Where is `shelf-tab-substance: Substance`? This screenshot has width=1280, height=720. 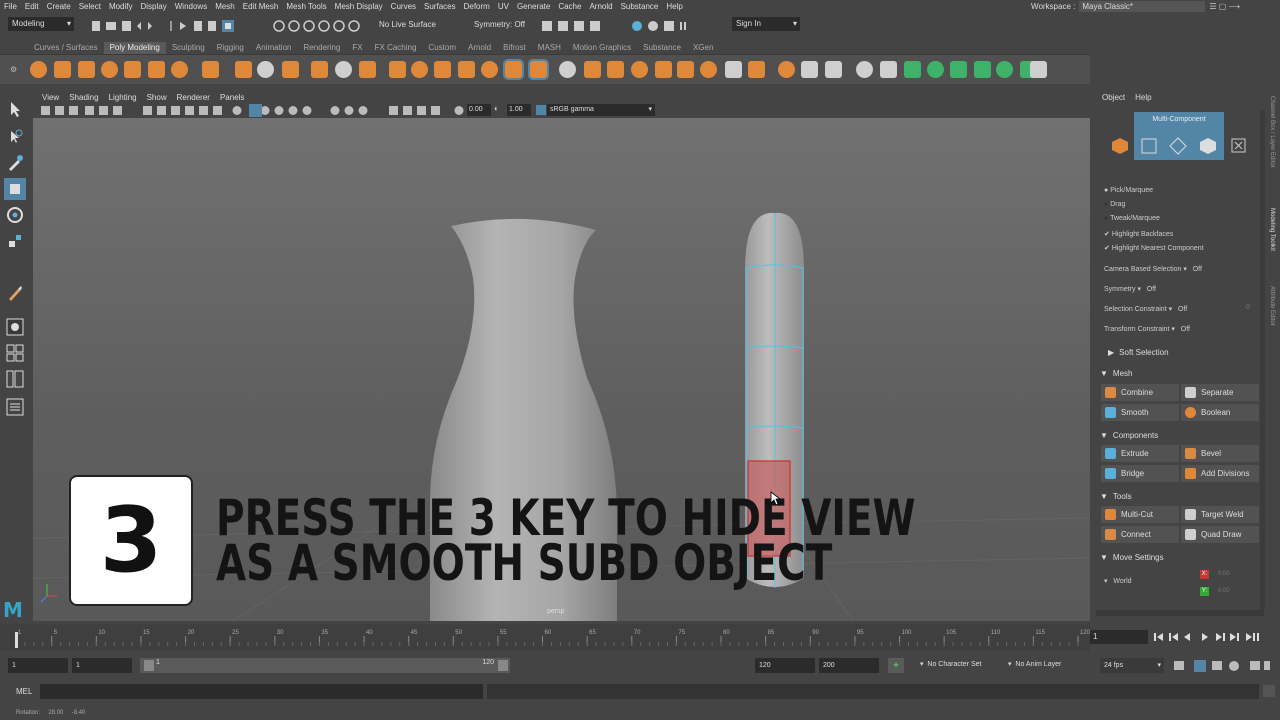 shelf-tab-substance: Substance is located at coordinates (662, 48).